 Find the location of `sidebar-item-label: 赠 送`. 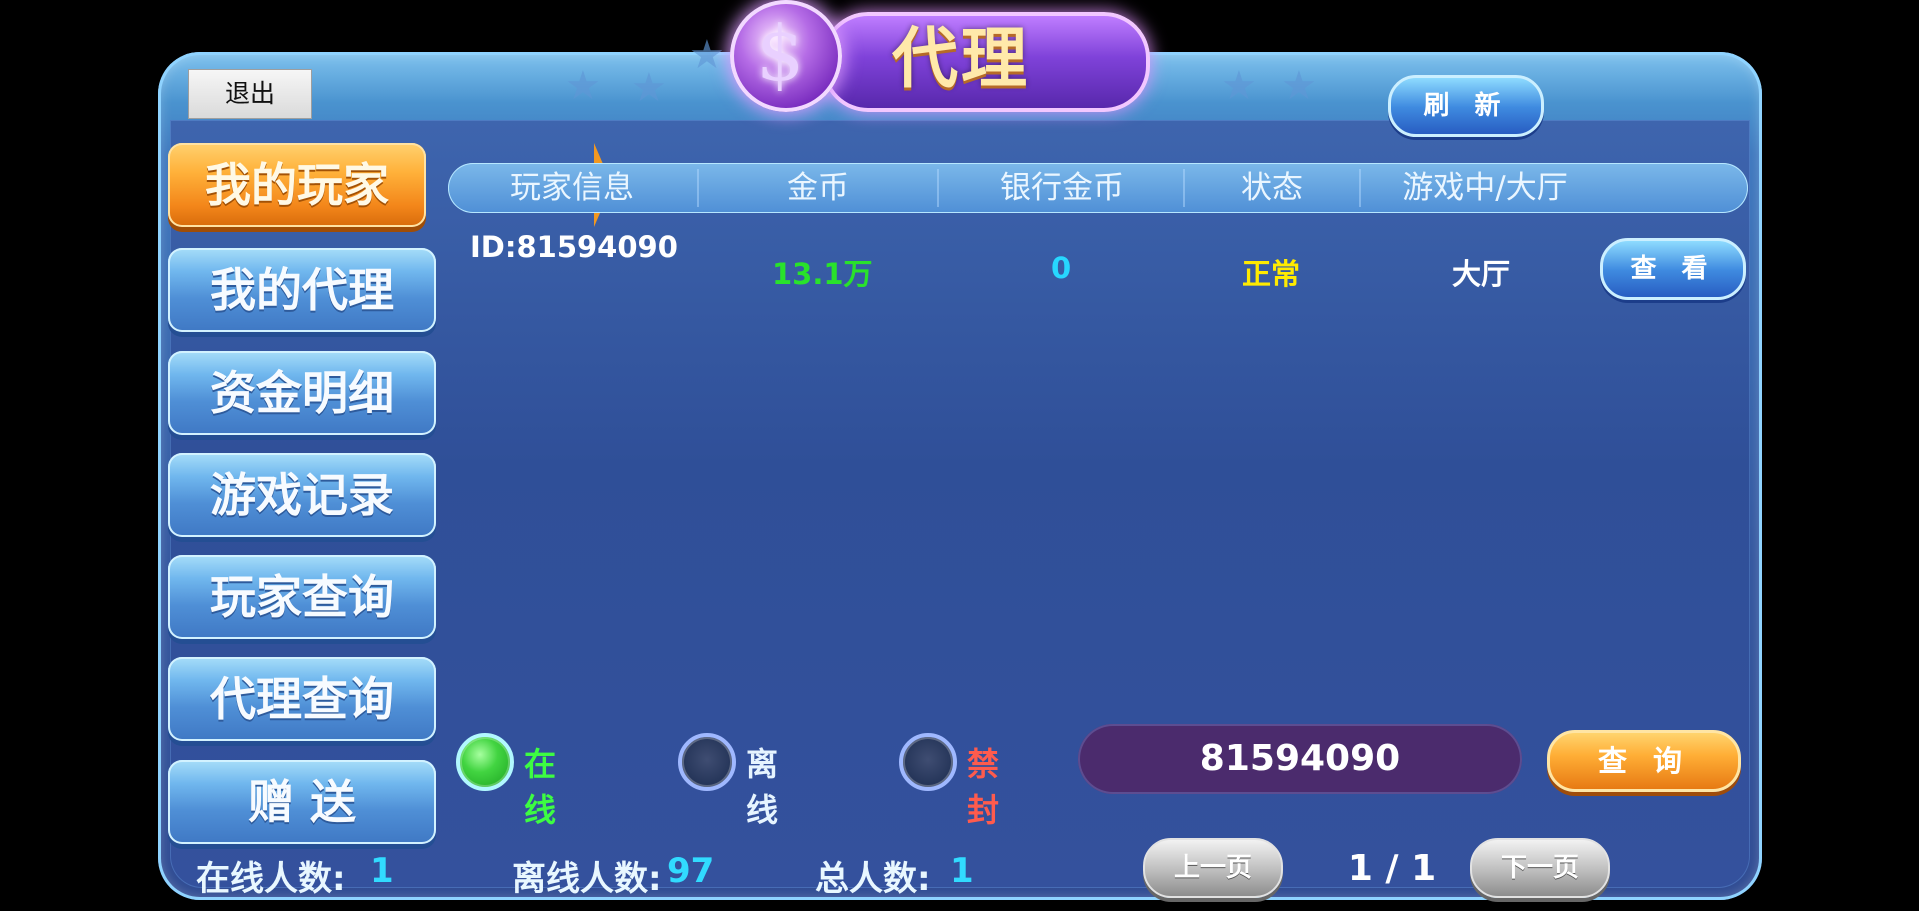

sidebar-item-label: 赠 送 is located at coordinates (301, 802).